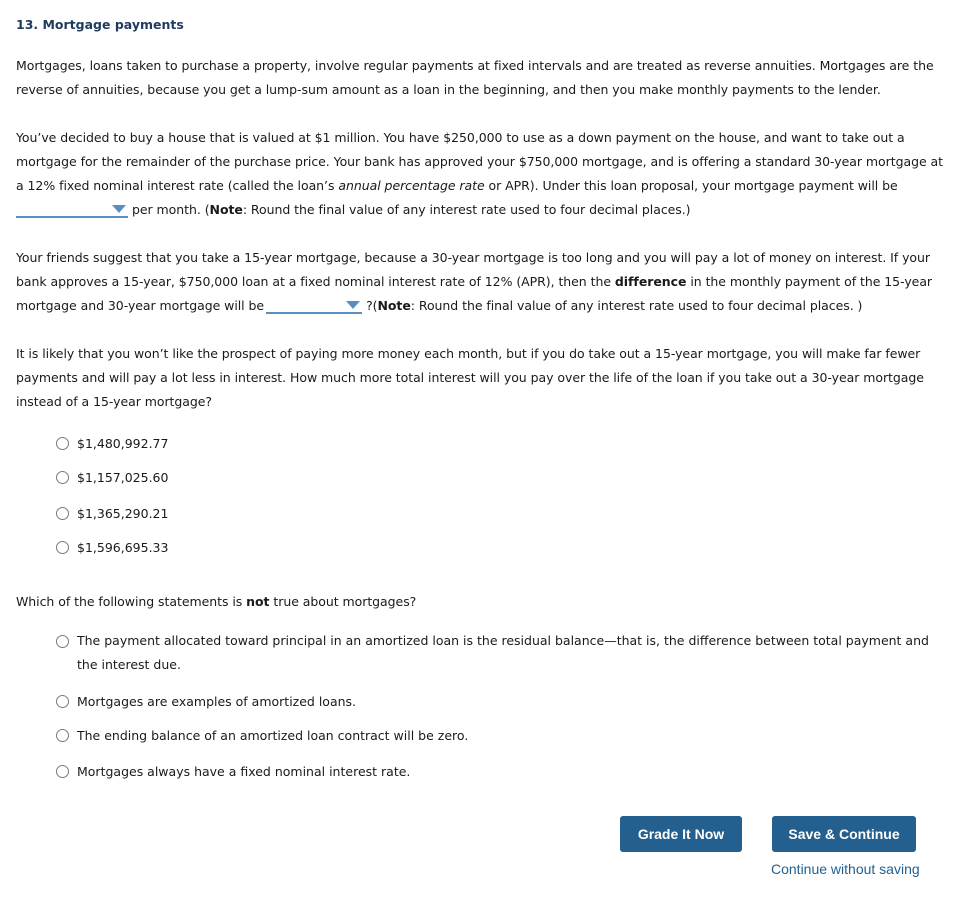 Image resolution: width=980 pixels, height=902 pixels. Describe the element at coordinates (131, 601) in the screenshot. I see `part4-text-a: Which of the following statements is` at that location.